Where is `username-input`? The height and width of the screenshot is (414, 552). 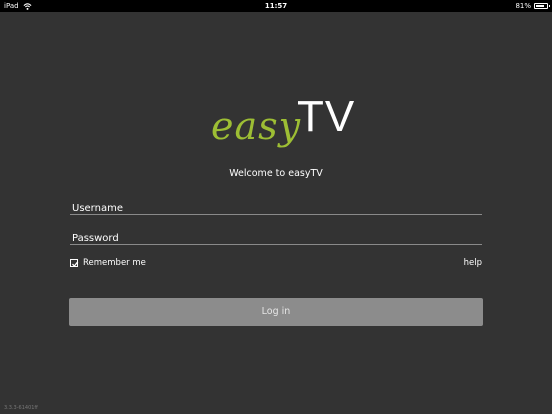 username-input is located at coordinates (276, 208).